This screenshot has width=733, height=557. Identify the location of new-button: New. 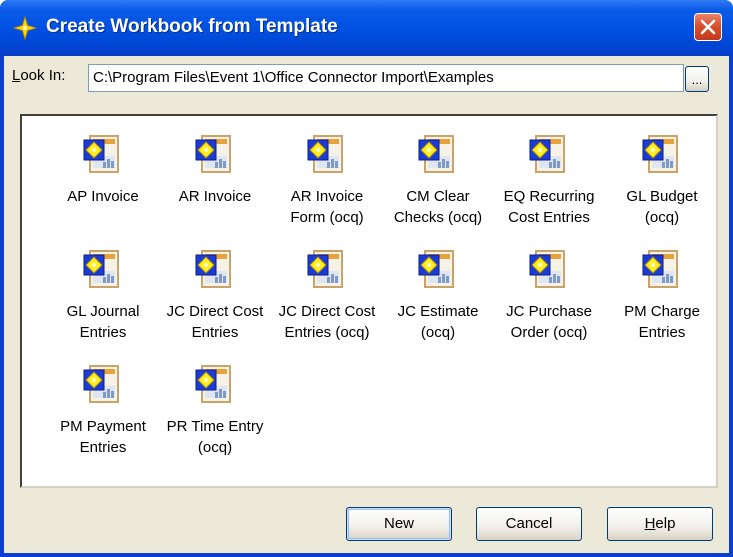
(399, 524).